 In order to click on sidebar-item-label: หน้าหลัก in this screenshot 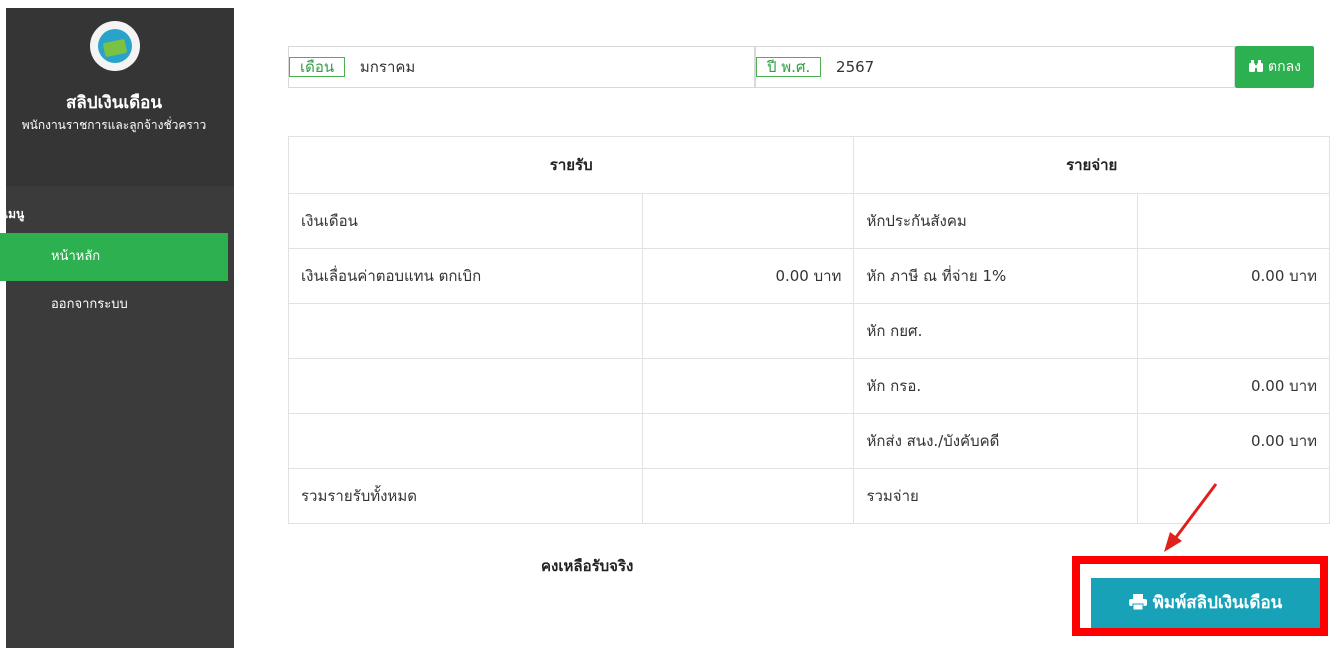, I will do `click(76, 256)`.